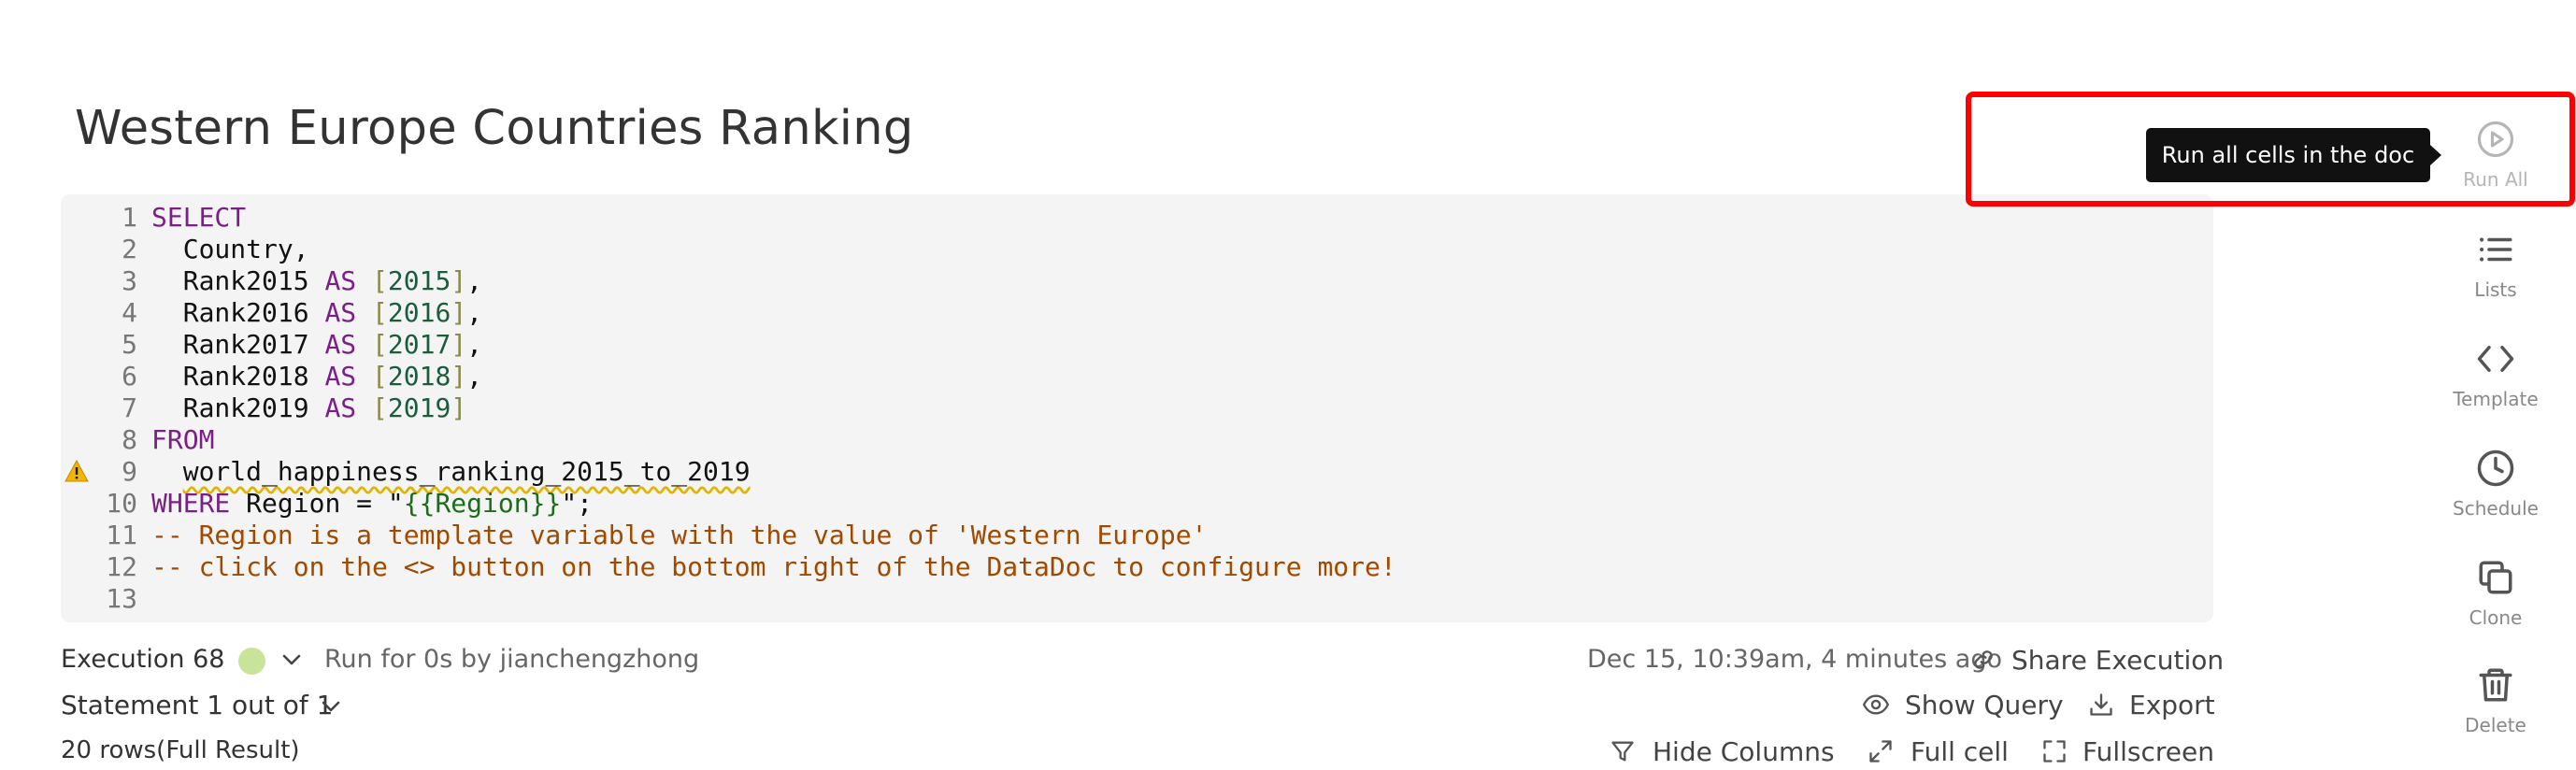 This screenshot has height=770, width=2576. What do you see at coordinates (1622, 751) in the screenshot?
I see `filter-icon` at bounding box center [1622, 751].